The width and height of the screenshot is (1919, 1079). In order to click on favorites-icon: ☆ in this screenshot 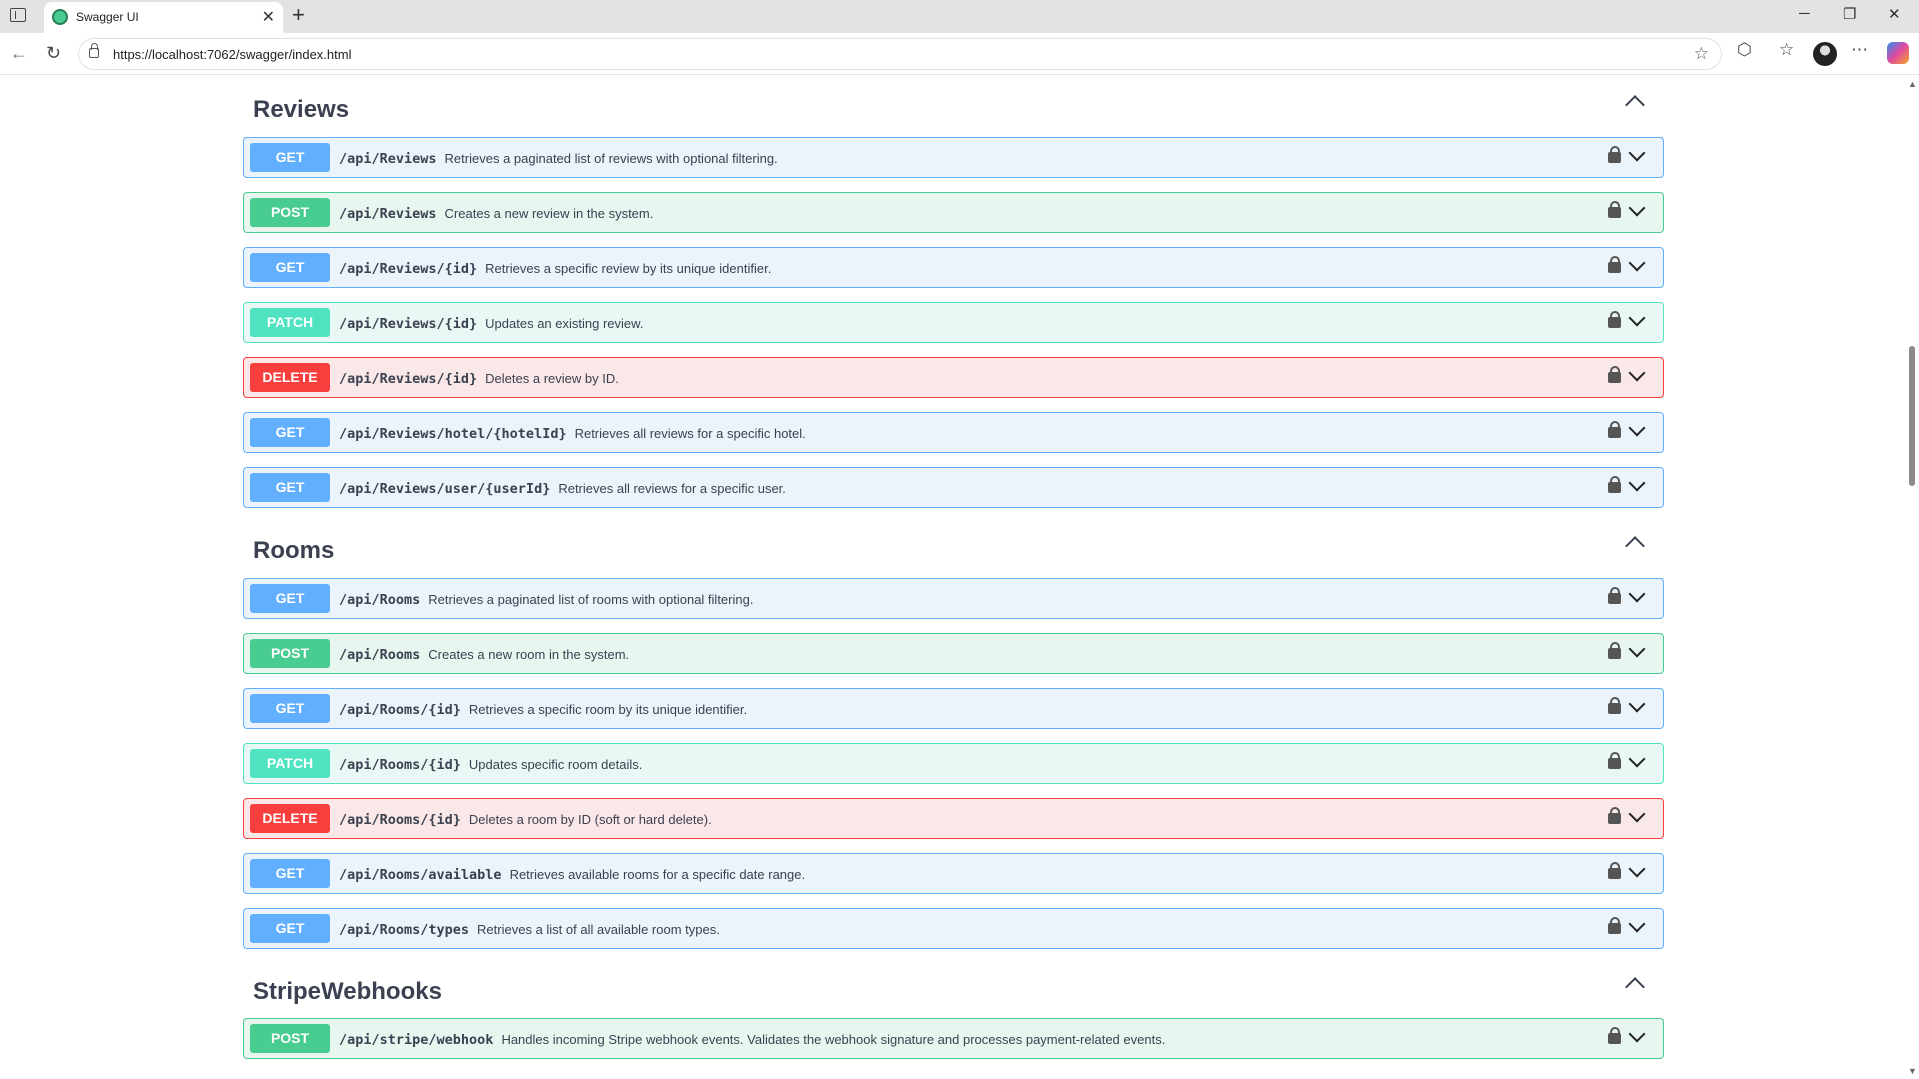, I will do `click(1786, 50)`.